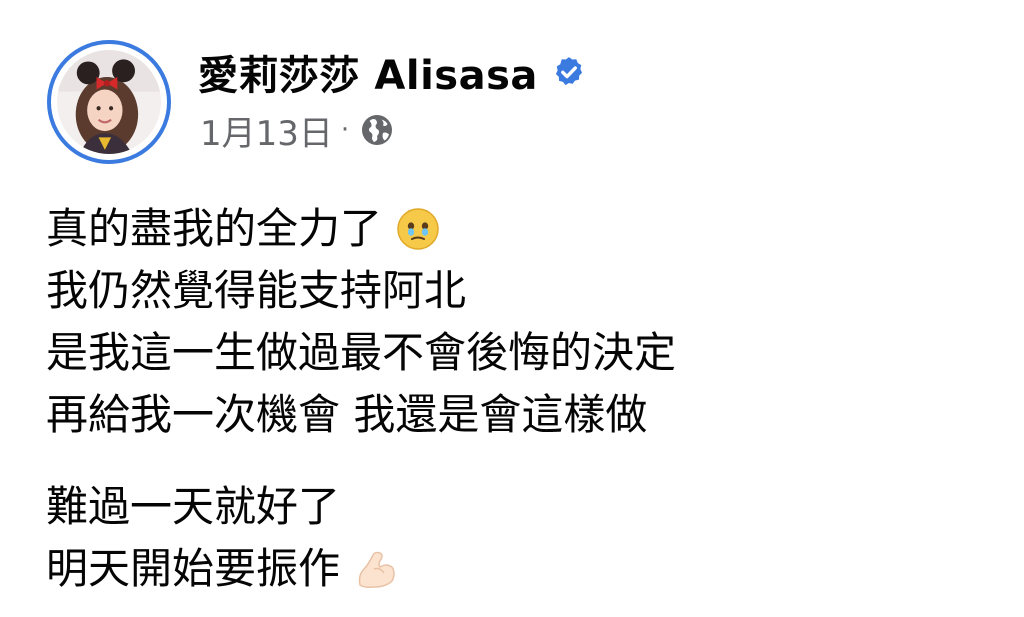  I want to click on post-line-text: 難過一天就好了, so click(193, 506).